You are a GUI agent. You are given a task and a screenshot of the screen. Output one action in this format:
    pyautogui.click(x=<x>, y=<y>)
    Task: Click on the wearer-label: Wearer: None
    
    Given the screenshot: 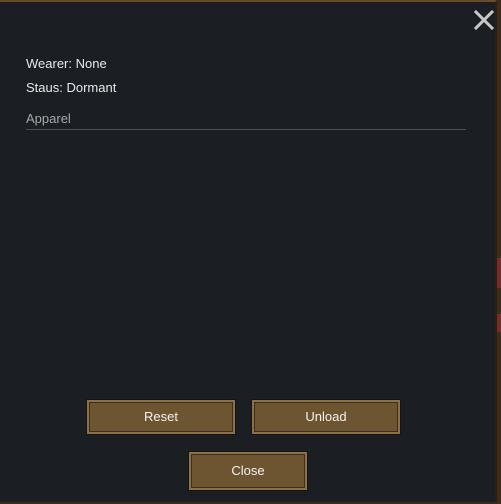 What is the action you would take?
    pyautogui.click(x=66, y=63)
    